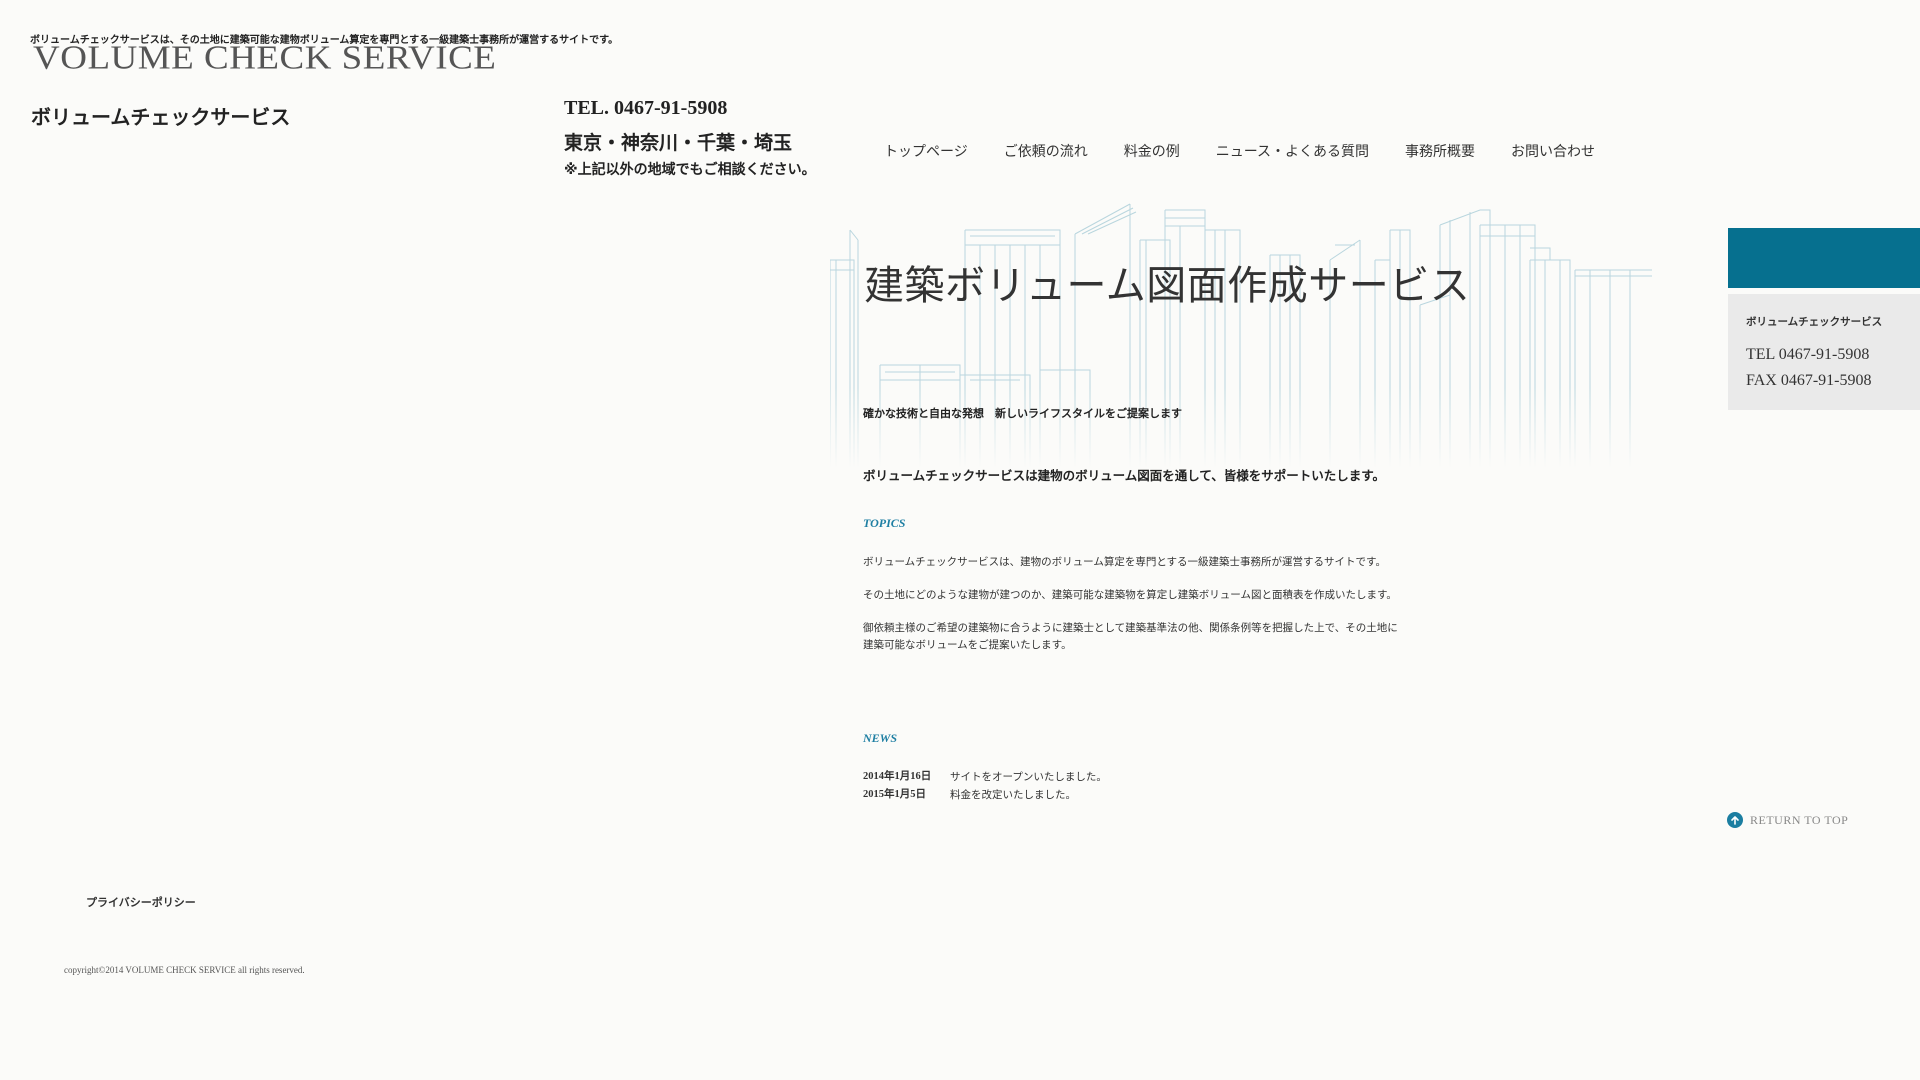  Describe the element at coordinates (926, 151) in the screenshot. I see `nav-item-top: トップページ` at that location.